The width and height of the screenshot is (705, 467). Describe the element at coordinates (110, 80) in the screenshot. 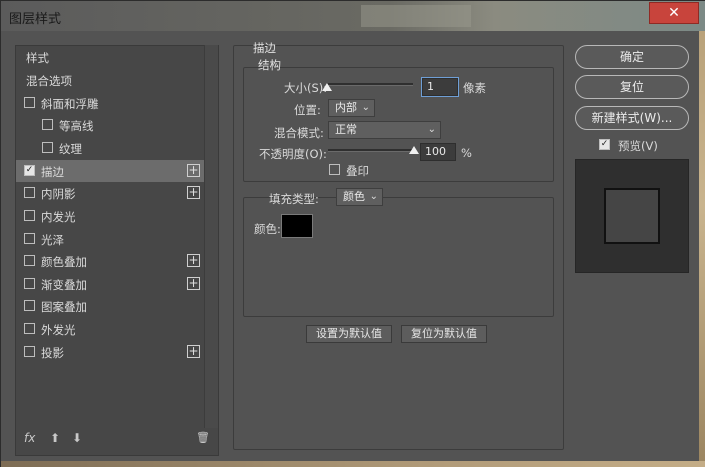

I see `style-item: 混合选项` at that location.